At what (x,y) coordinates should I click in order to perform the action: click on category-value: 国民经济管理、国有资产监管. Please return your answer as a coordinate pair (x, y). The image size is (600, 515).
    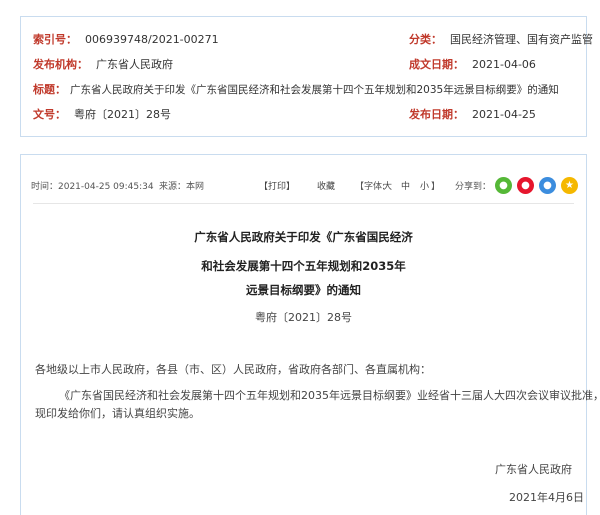
    Looking at the image, I should click on (521, 39).